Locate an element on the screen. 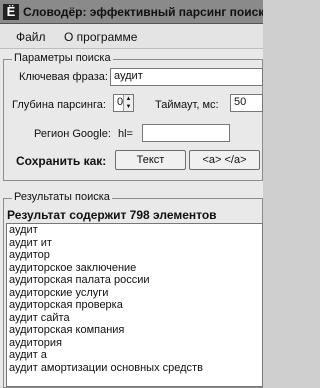 This screenshot has height=388, width=320. spin-up-icon: ▲ is located at coordinates (128, 99).